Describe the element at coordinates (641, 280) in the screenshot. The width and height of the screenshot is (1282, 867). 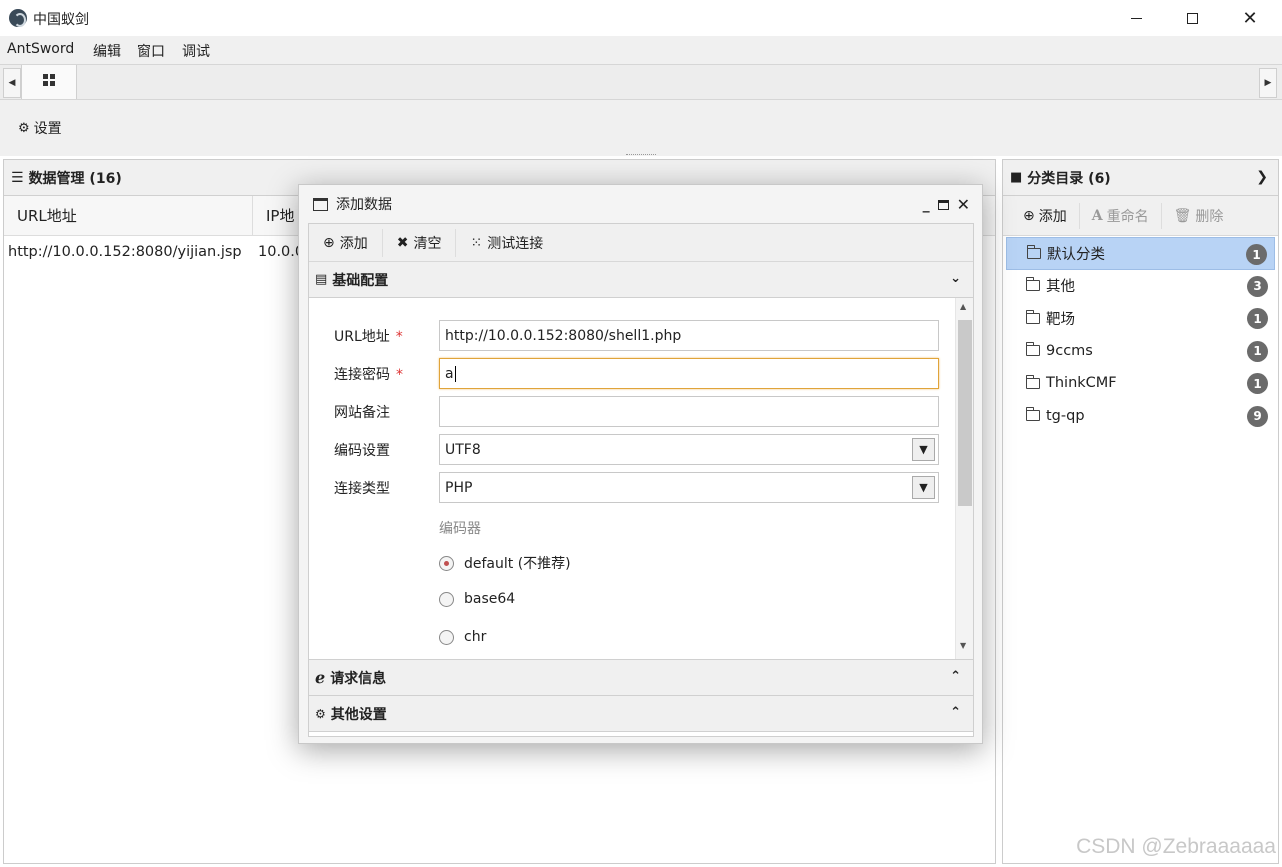
I see `basic-config-header: ▤ 基础配置 ⌄` at that location.